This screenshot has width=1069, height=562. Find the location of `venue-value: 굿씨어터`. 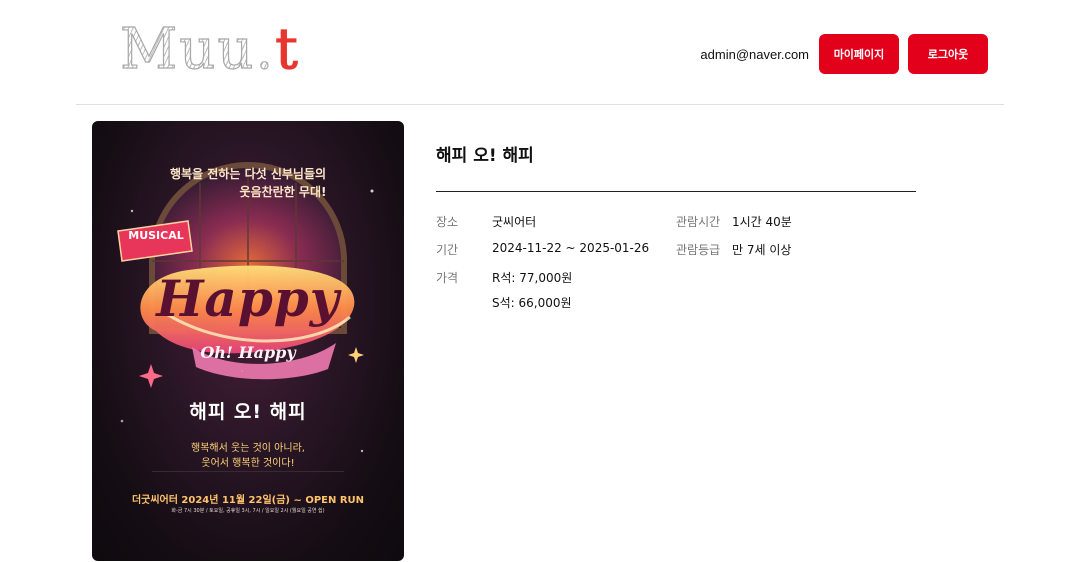

venue-value: 굿씨어터 is located at coordinates (514, 222).